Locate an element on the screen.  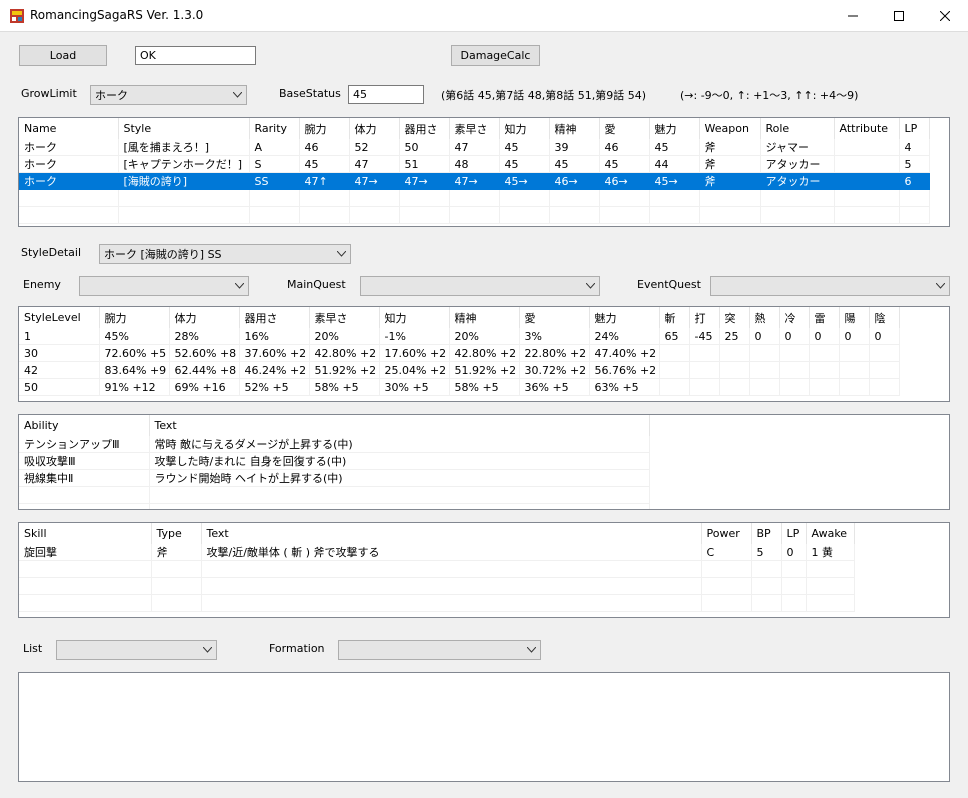
table-cell: 46.24% +2 is located at coordinates (274, 370).